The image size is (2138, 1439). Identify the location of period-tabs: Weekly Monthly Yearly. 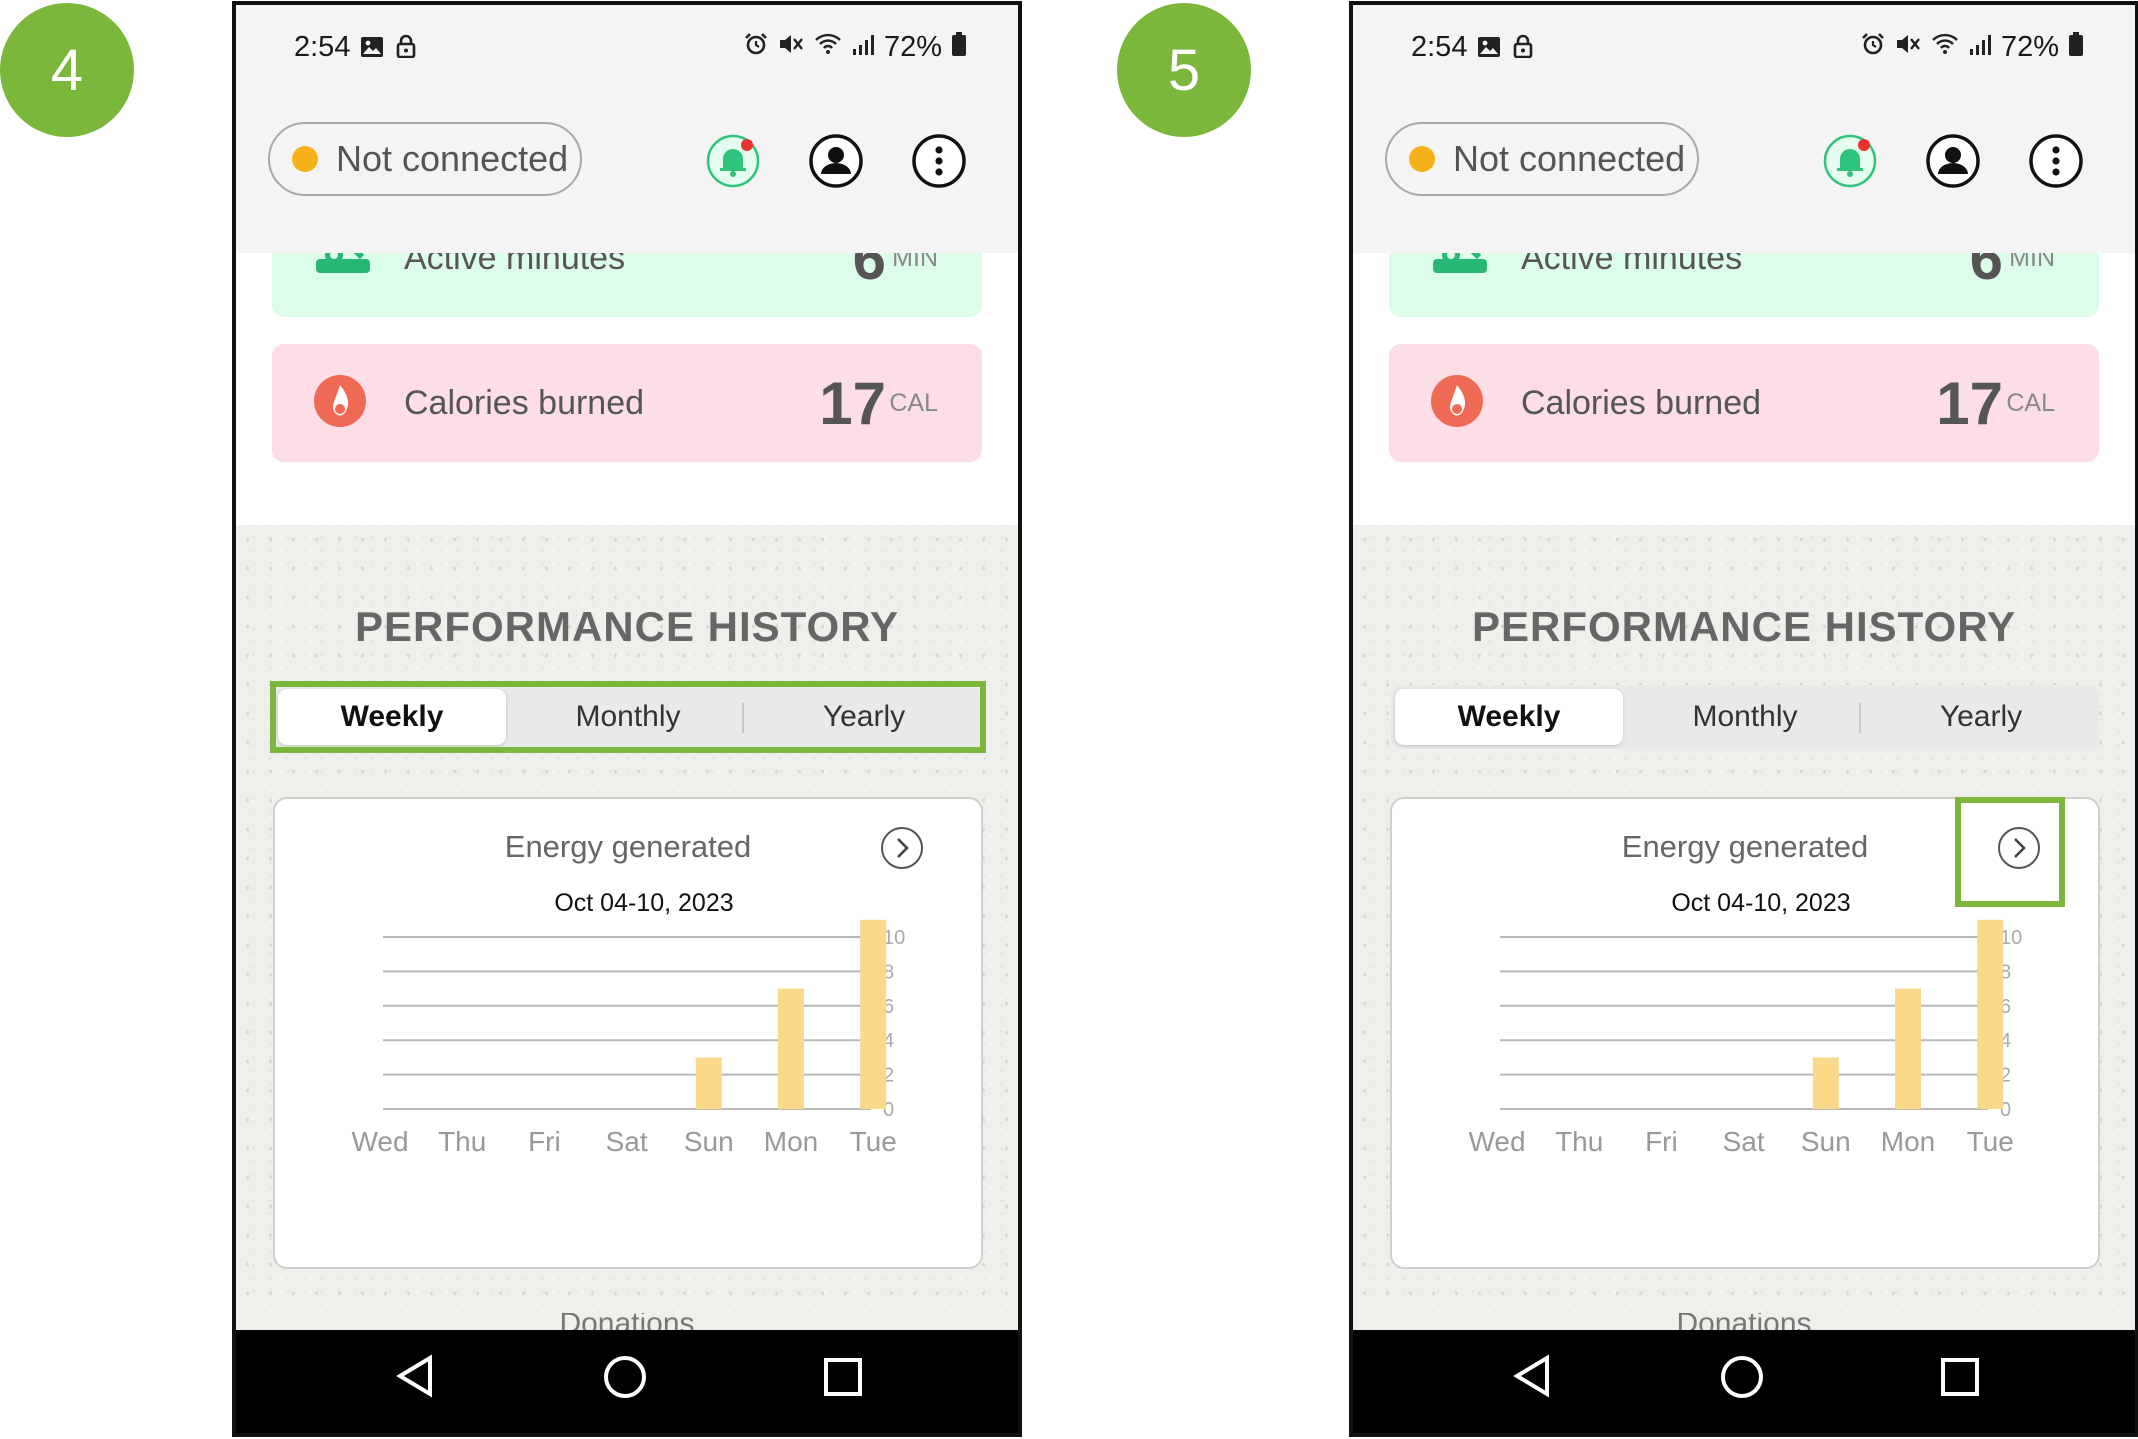
(628, 717).